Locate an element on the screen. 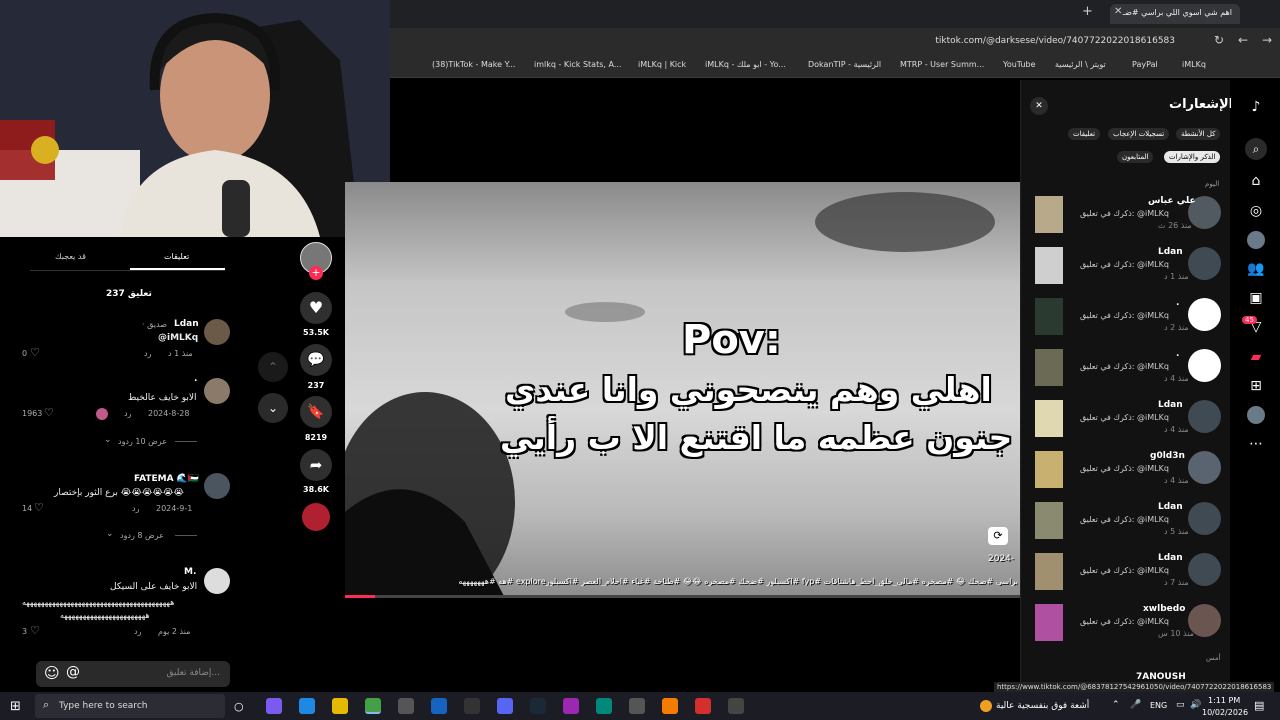  close-tab-icon: ✕ is located at coordinates (1118, 11).